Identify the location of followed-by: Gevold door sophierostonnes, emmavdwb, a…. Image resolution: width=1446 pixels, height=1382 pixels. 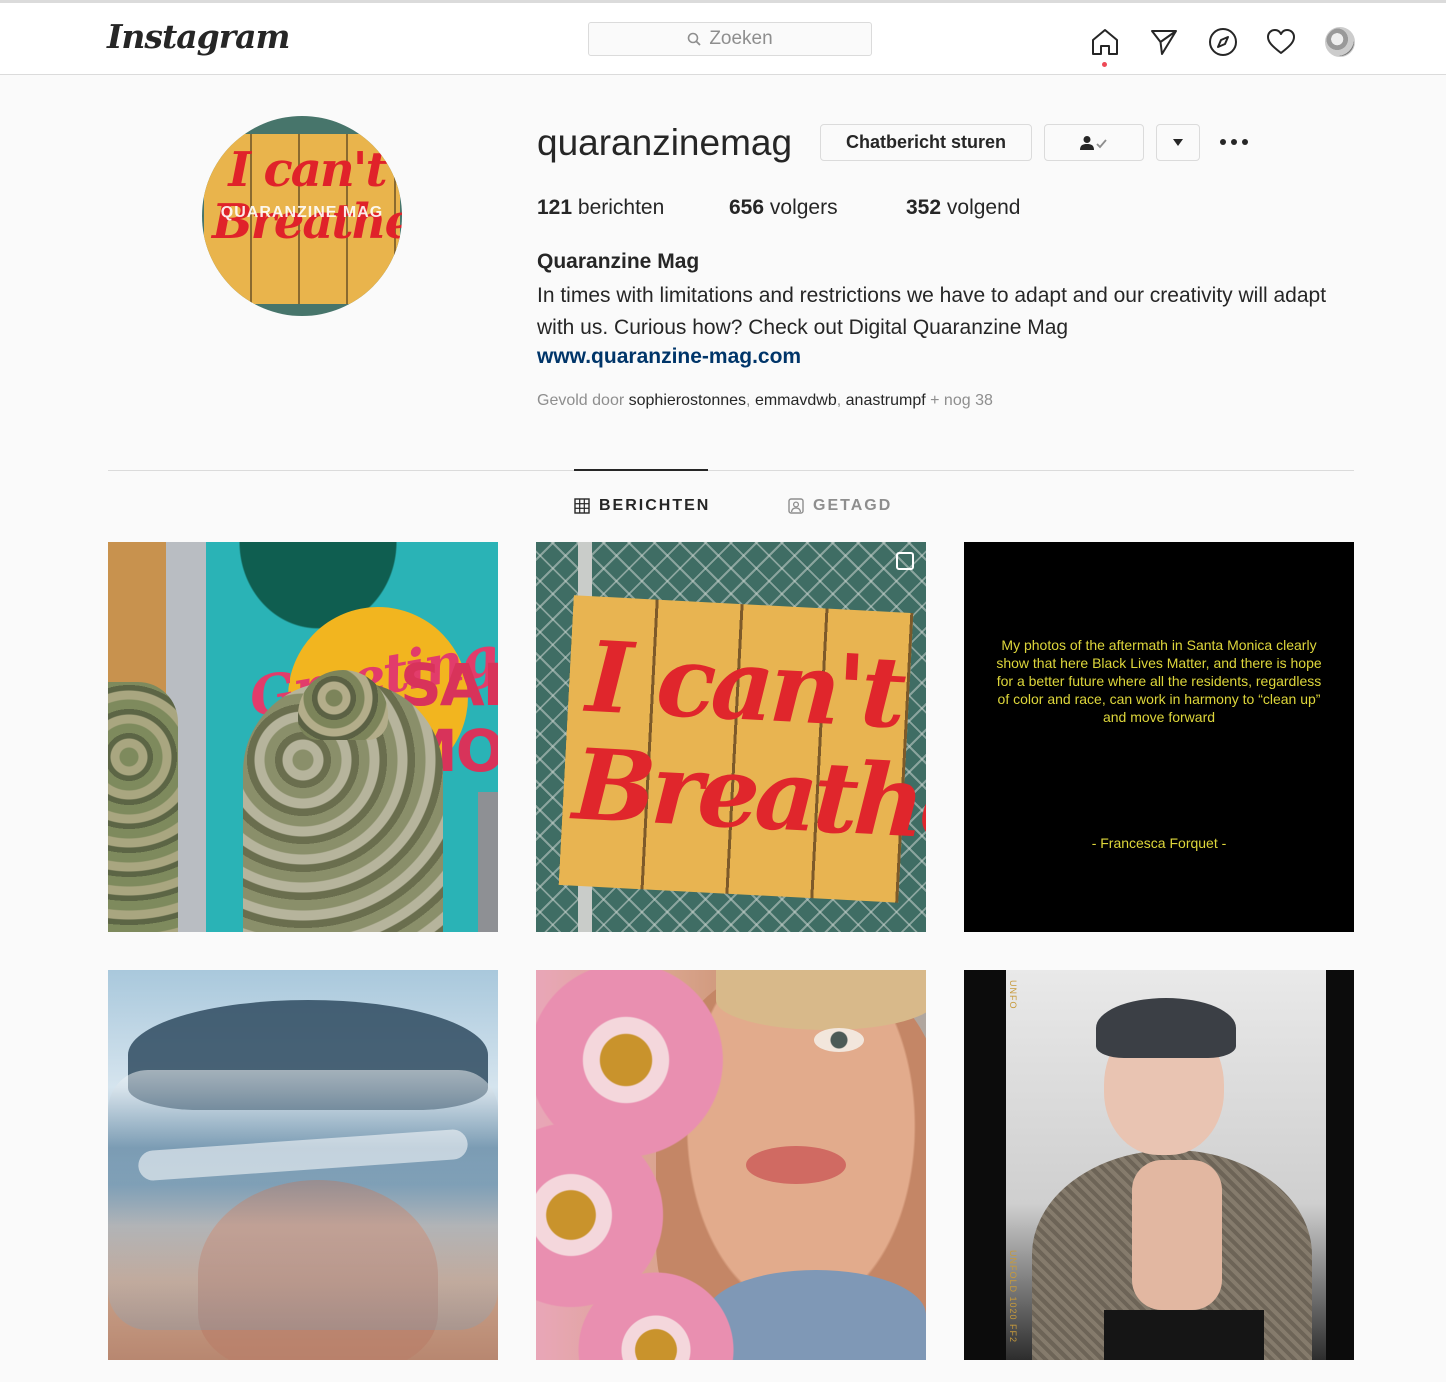
(765, 400).